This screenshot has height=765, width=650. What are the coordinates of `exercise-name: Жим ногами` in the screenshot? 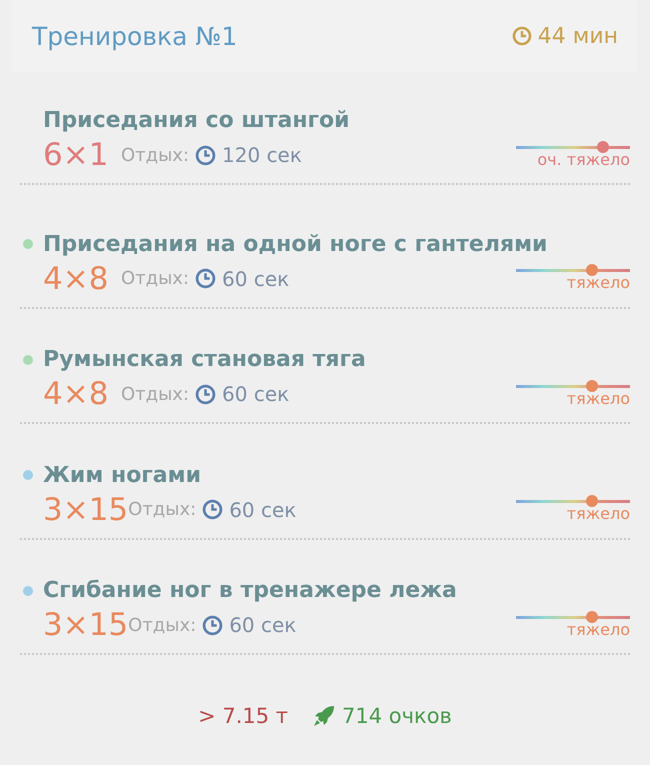 It's located at (122, 475).